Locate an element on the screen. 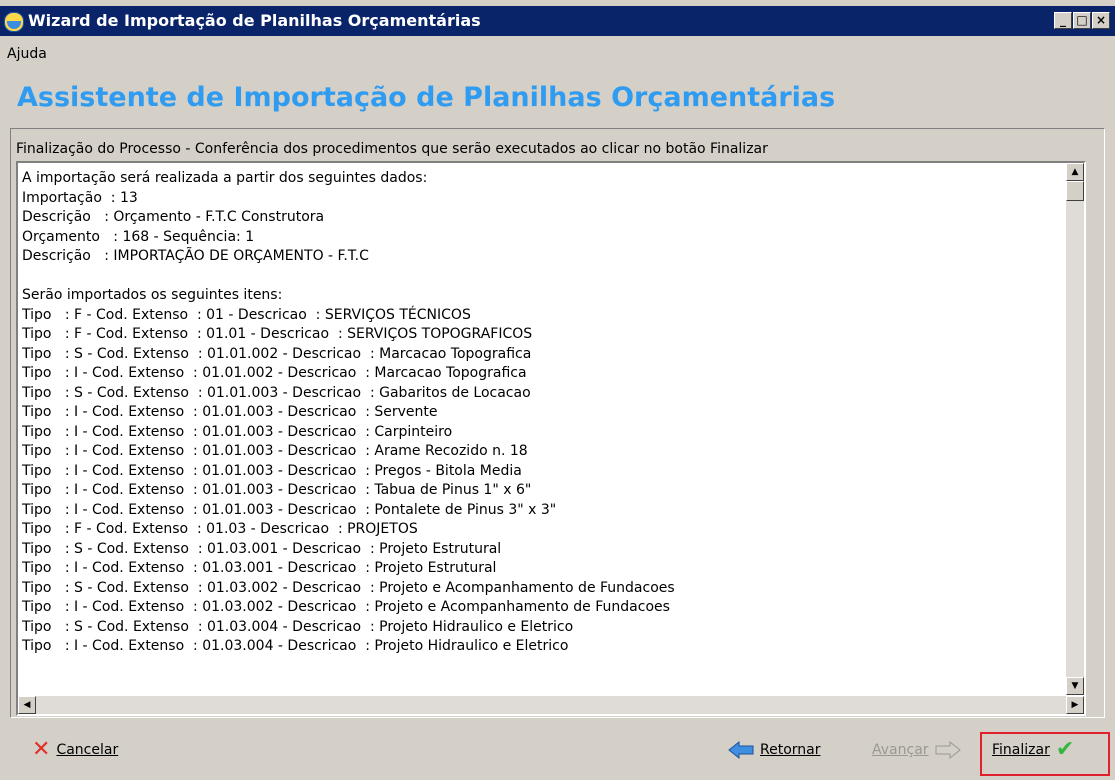 The width and height of the screenshot is (1115, 780). menu-bar: Ajuda is located at coordinates (557, 56).